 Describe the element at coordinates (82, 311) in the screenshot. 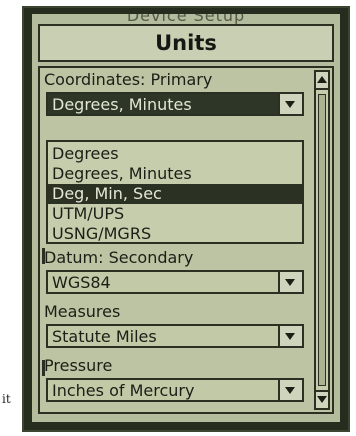

I see `measures-label: Measures` at that location.